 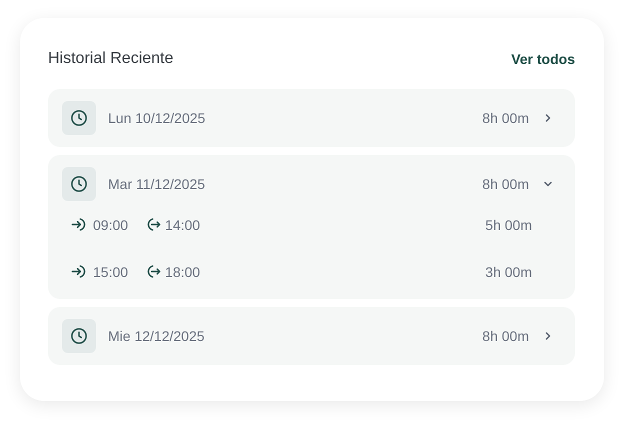 I want to click on section-title: Historial Reciente, so click(x=111, y=59).